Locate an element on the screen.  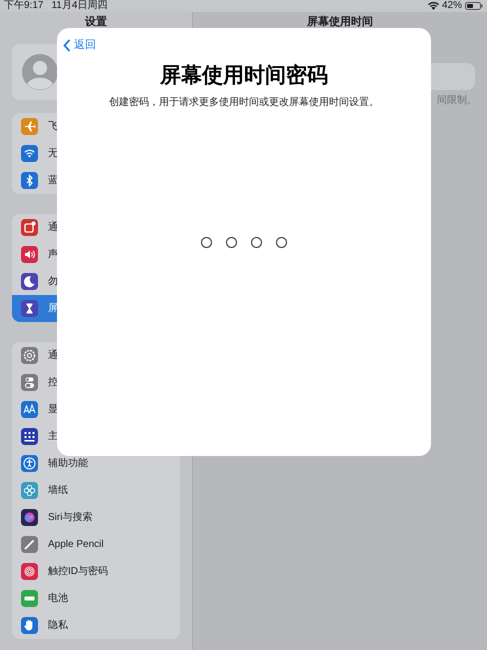
item-label: 触控ID与密码 is located at coordinates (78, 571).